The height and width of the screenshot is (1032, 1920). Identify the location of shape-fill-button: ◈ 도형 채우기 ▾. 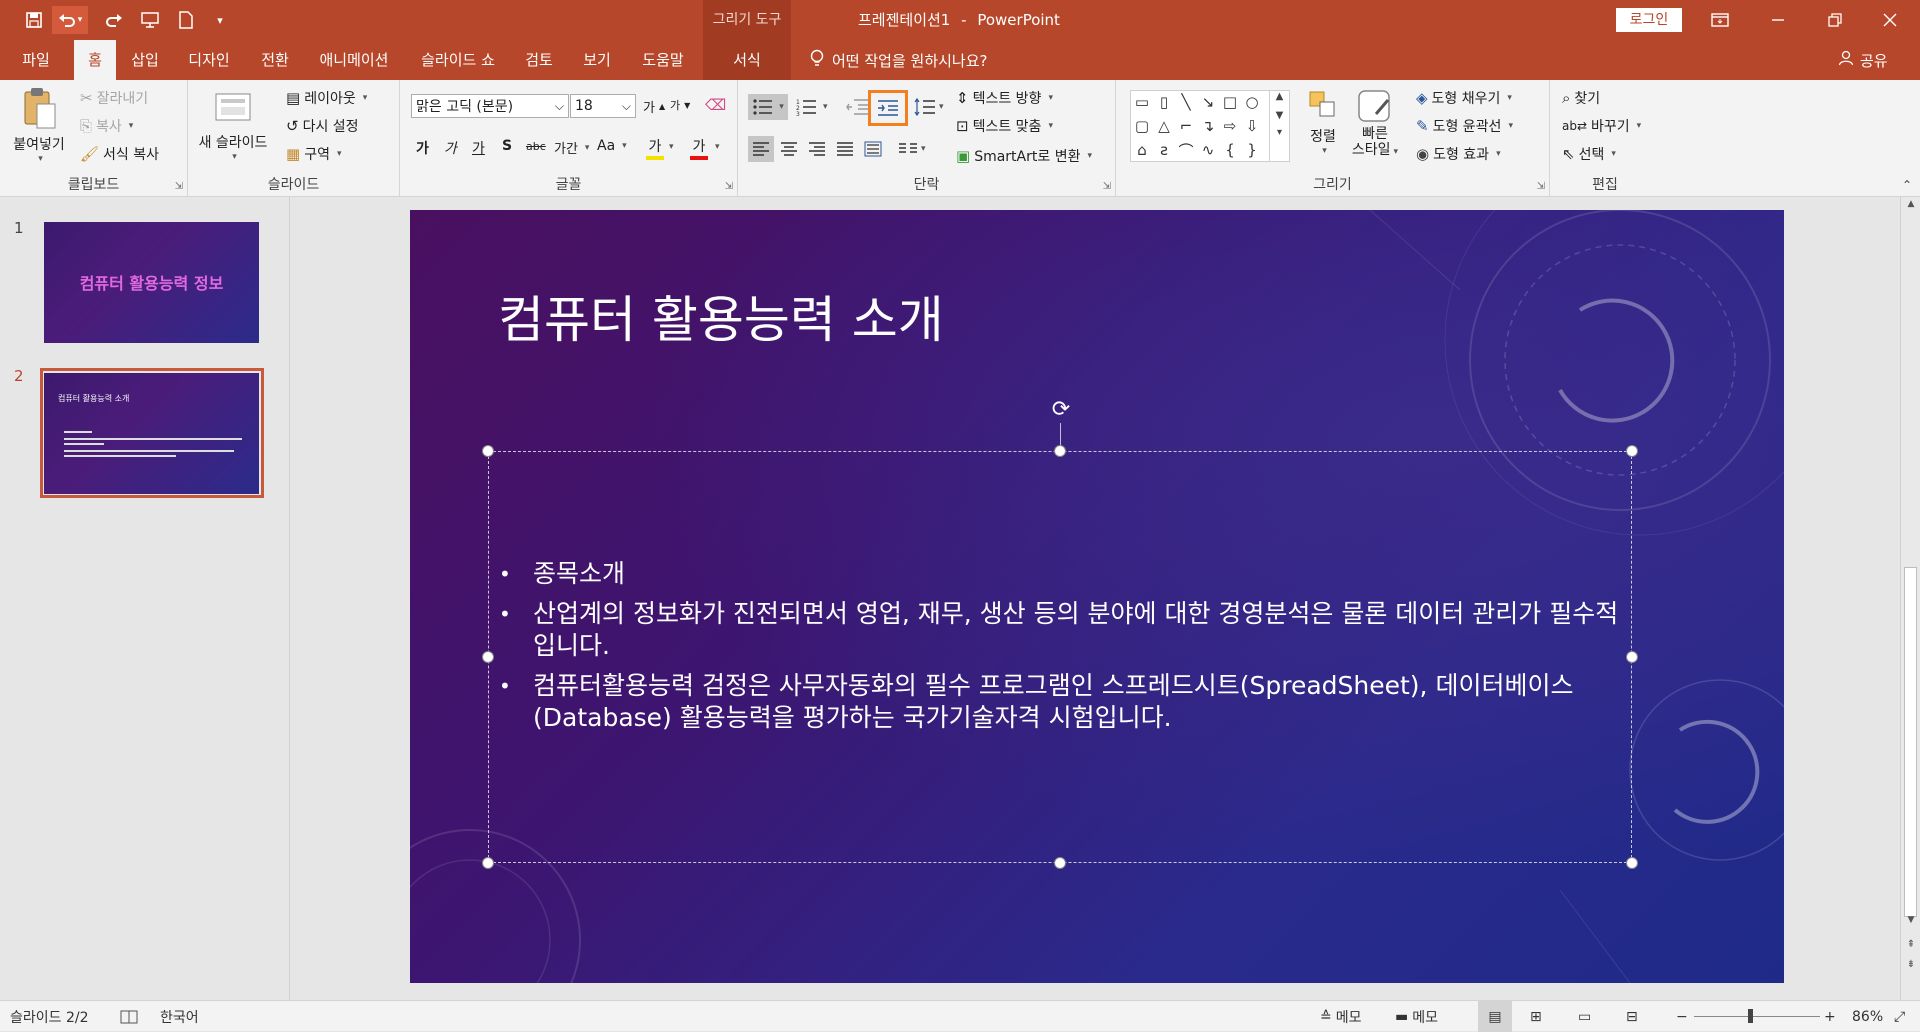
(1464, 98).